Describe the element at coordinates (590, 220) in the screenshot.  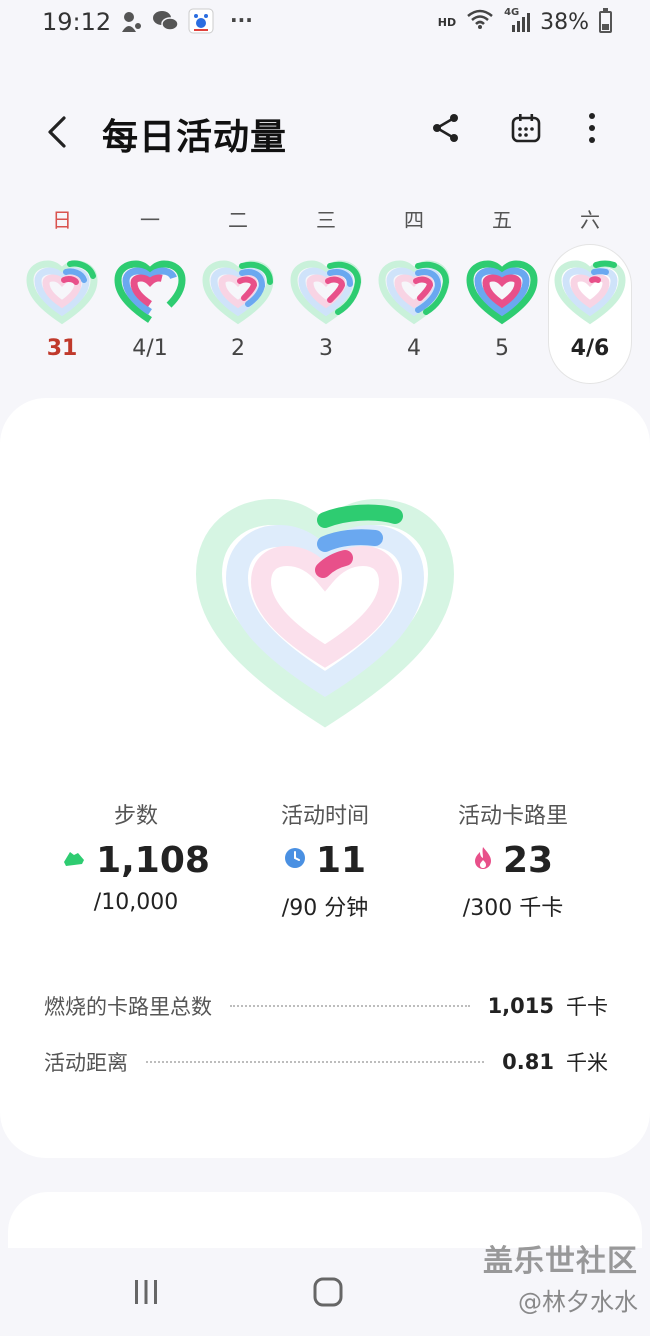
I see `weekday-label: 六` at that location.